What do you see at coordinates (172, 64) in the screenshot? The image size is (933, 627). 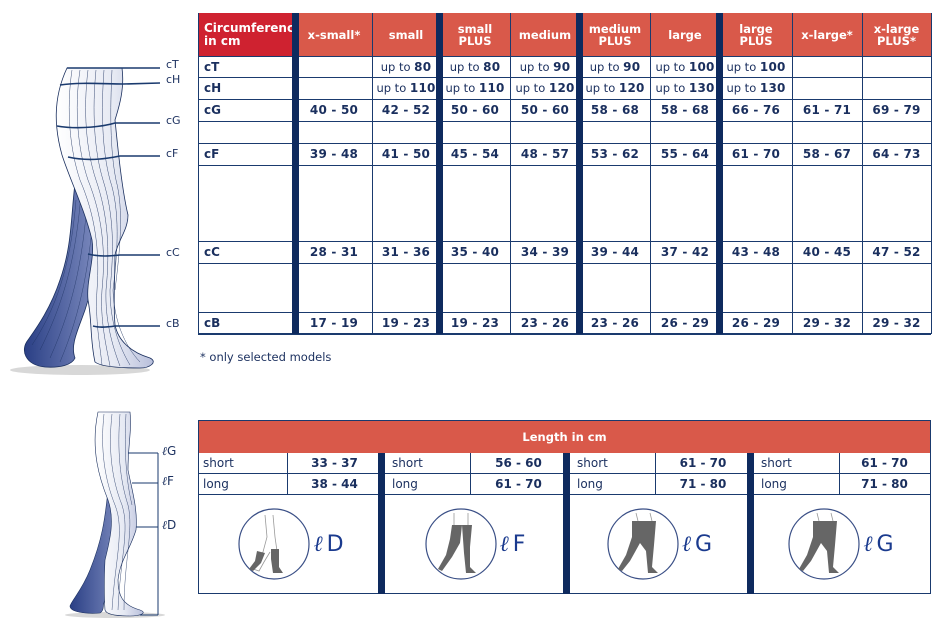 I see `marker-label-cT: cT` at bounding box center [172, 64].